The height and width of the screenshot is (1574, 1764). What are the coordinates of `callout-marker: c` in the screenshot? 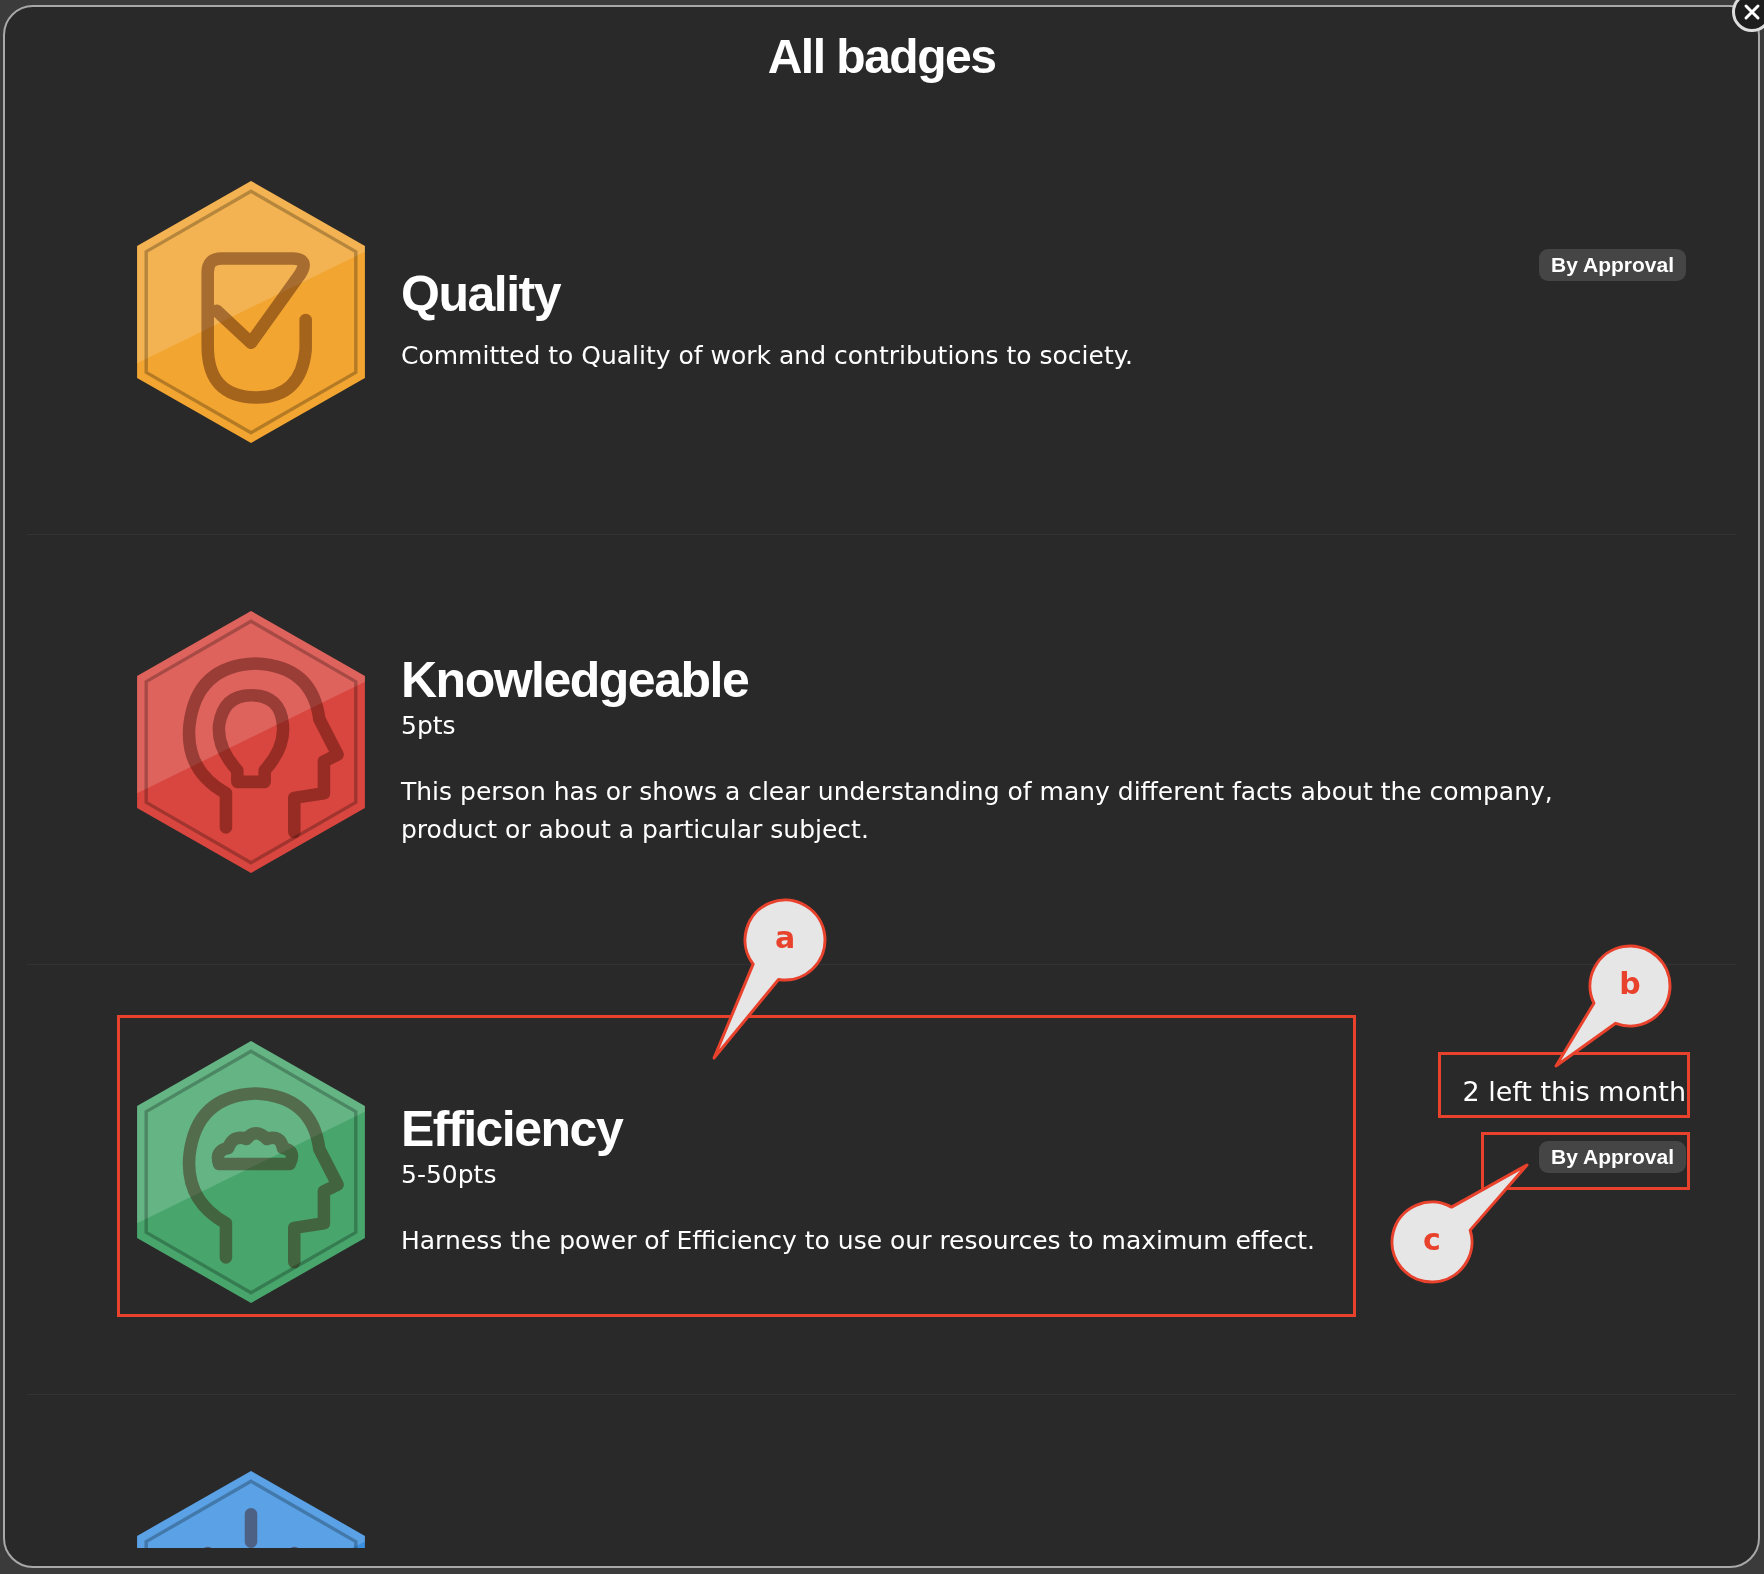 It's located at (1459, 1223).